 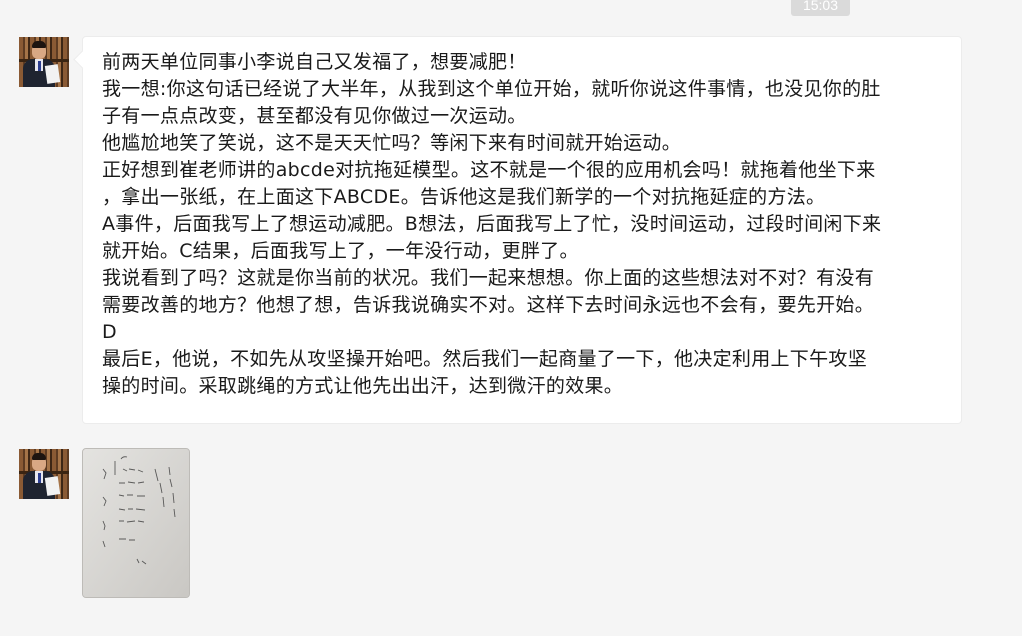 What do you see at coordinates (363, 386) in the screenshot?
I see `message-line: 操的时间。采取跳绳的方式让他先出出汗，达到微汗的效果。` at bounding box center [363, 386].